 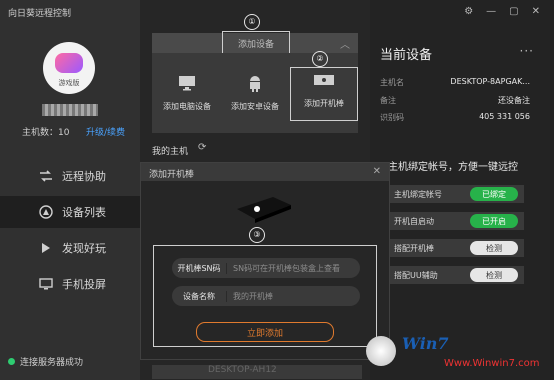 What do you see at coordinates (455, 100) in the screenshot?
I see `info-note: 备注 还没备注` at bounding box center [455, 100].